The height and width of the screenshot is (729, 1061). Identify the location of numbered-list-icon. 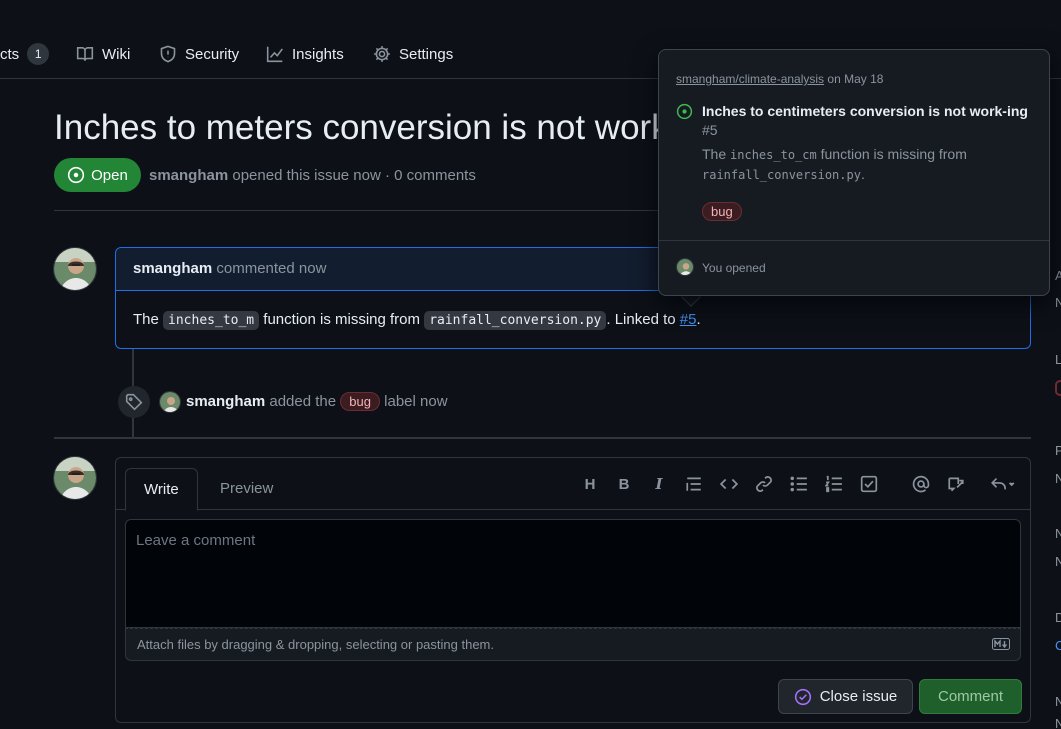
(833, 484).